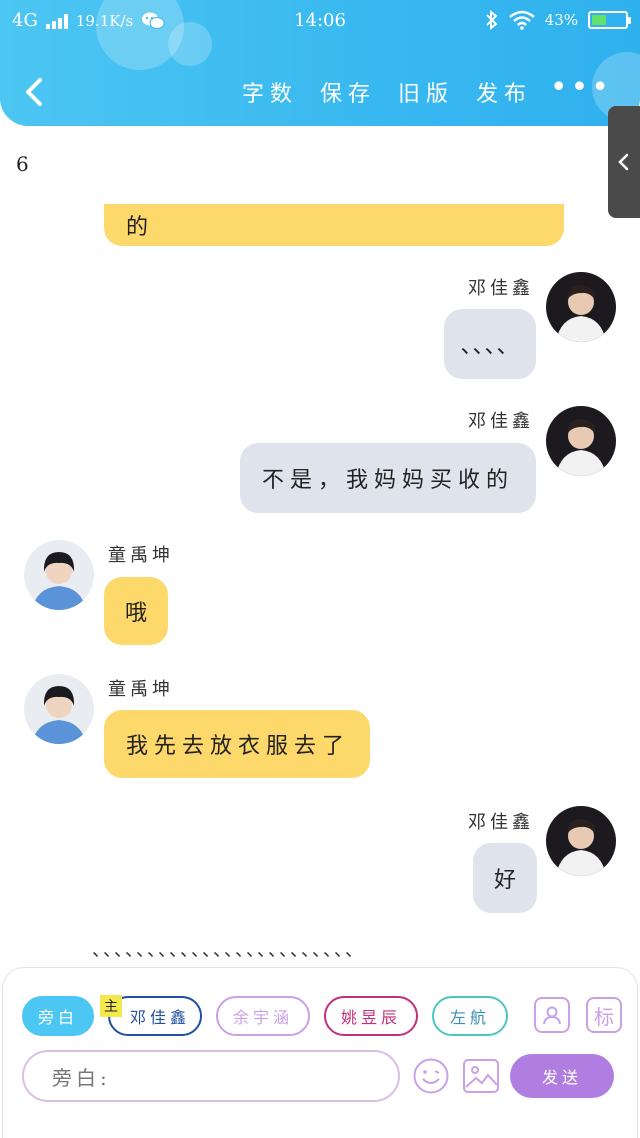 Image resolution: width=640 pixels, height=1138 pixels. I want to click on back-button, so click(36, 92).